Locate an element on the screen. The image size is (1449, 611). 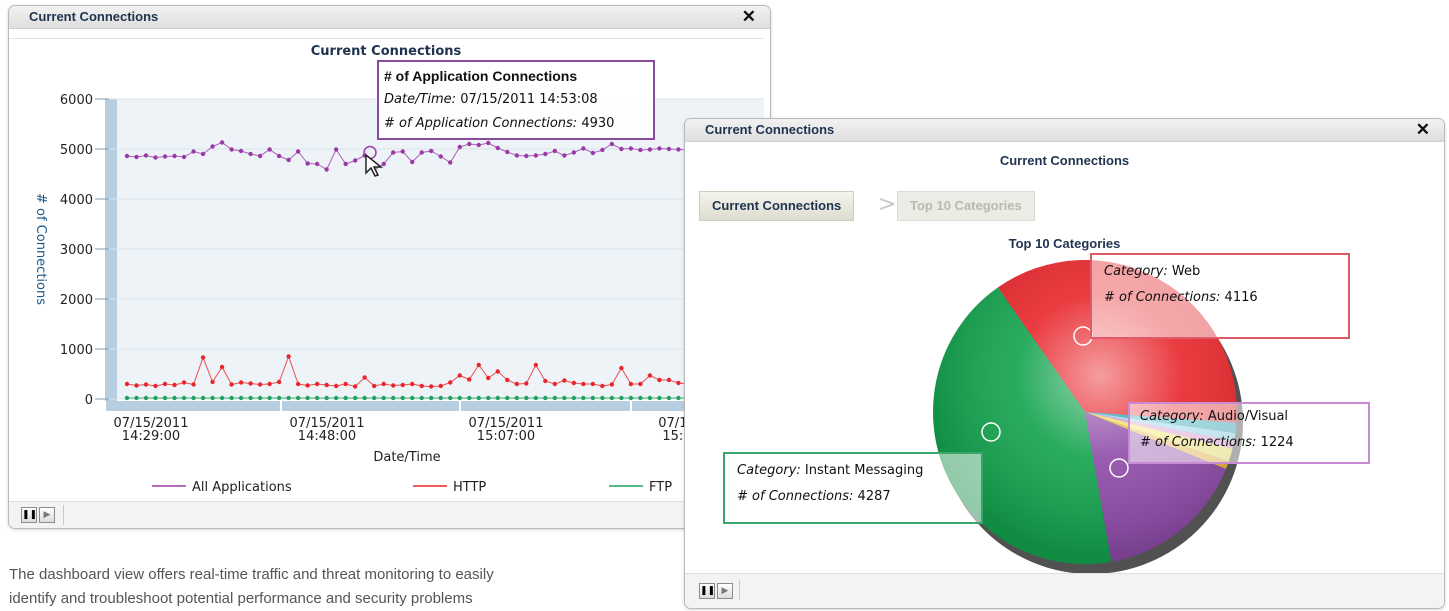
web-tooltip: Category: Web # of Connections: 4116 is located at coordinates (1220, 296).